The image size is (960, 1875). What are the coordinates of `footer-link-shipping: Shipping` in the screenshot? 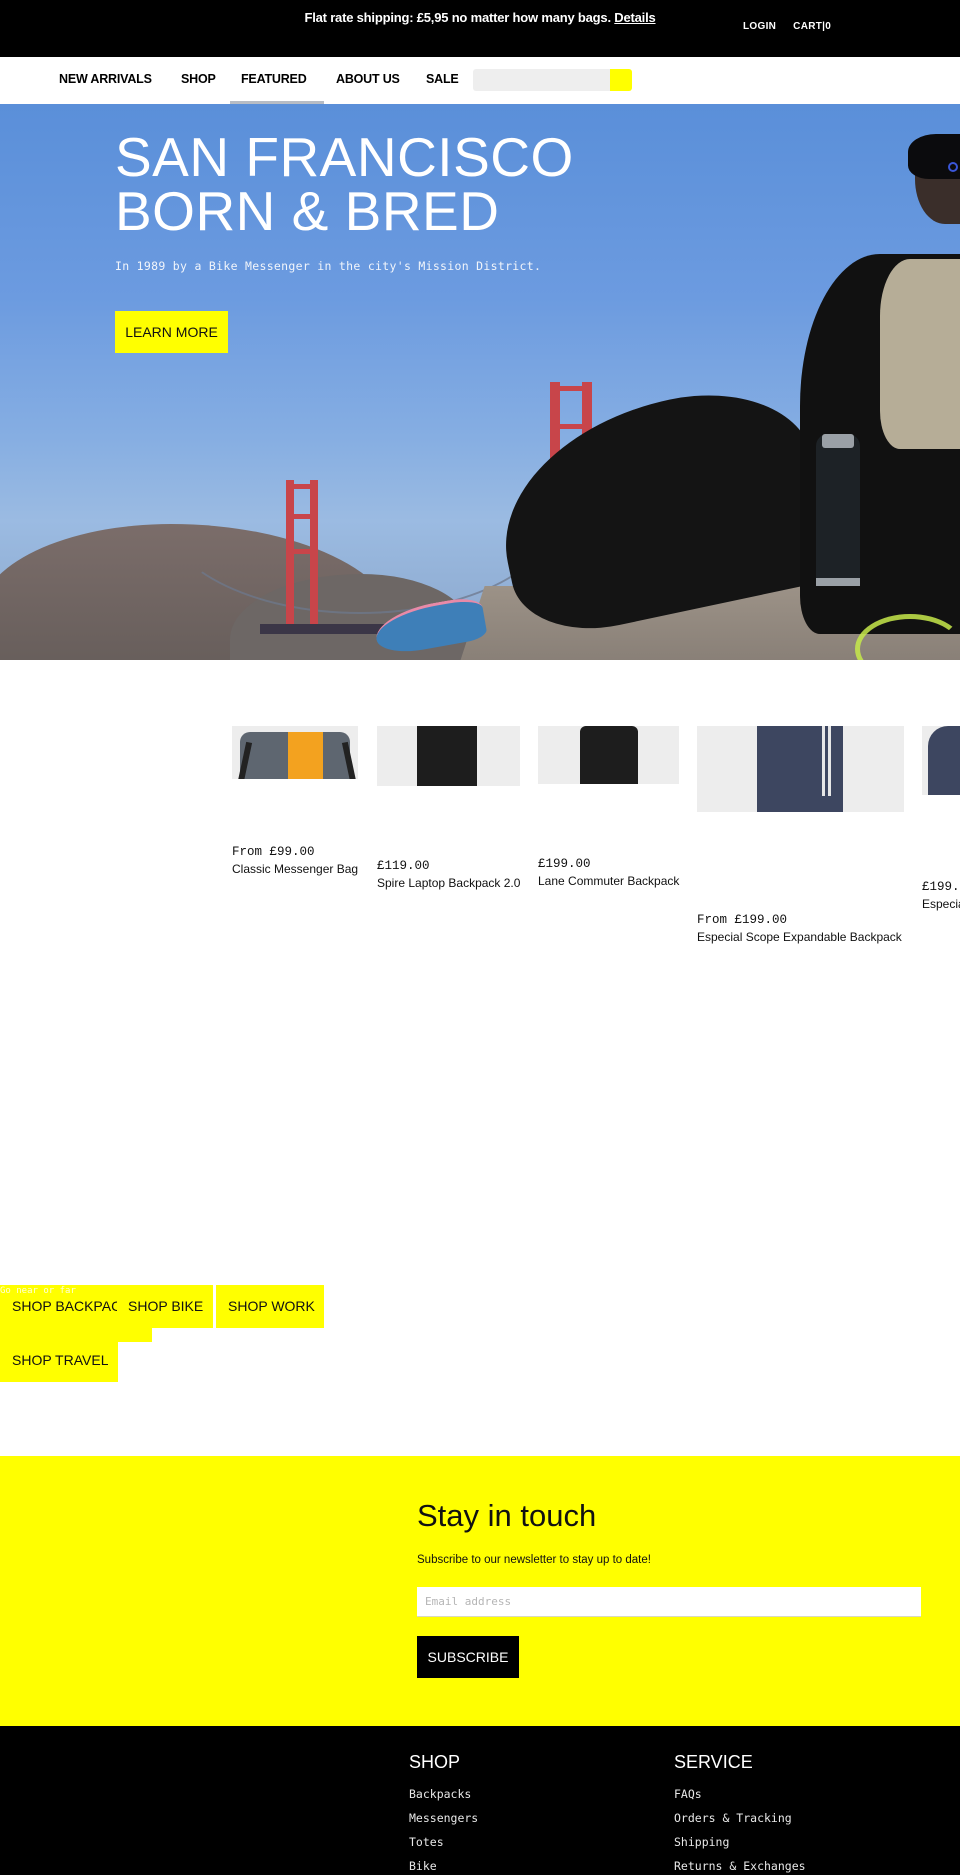 It's located at (740, 1847).